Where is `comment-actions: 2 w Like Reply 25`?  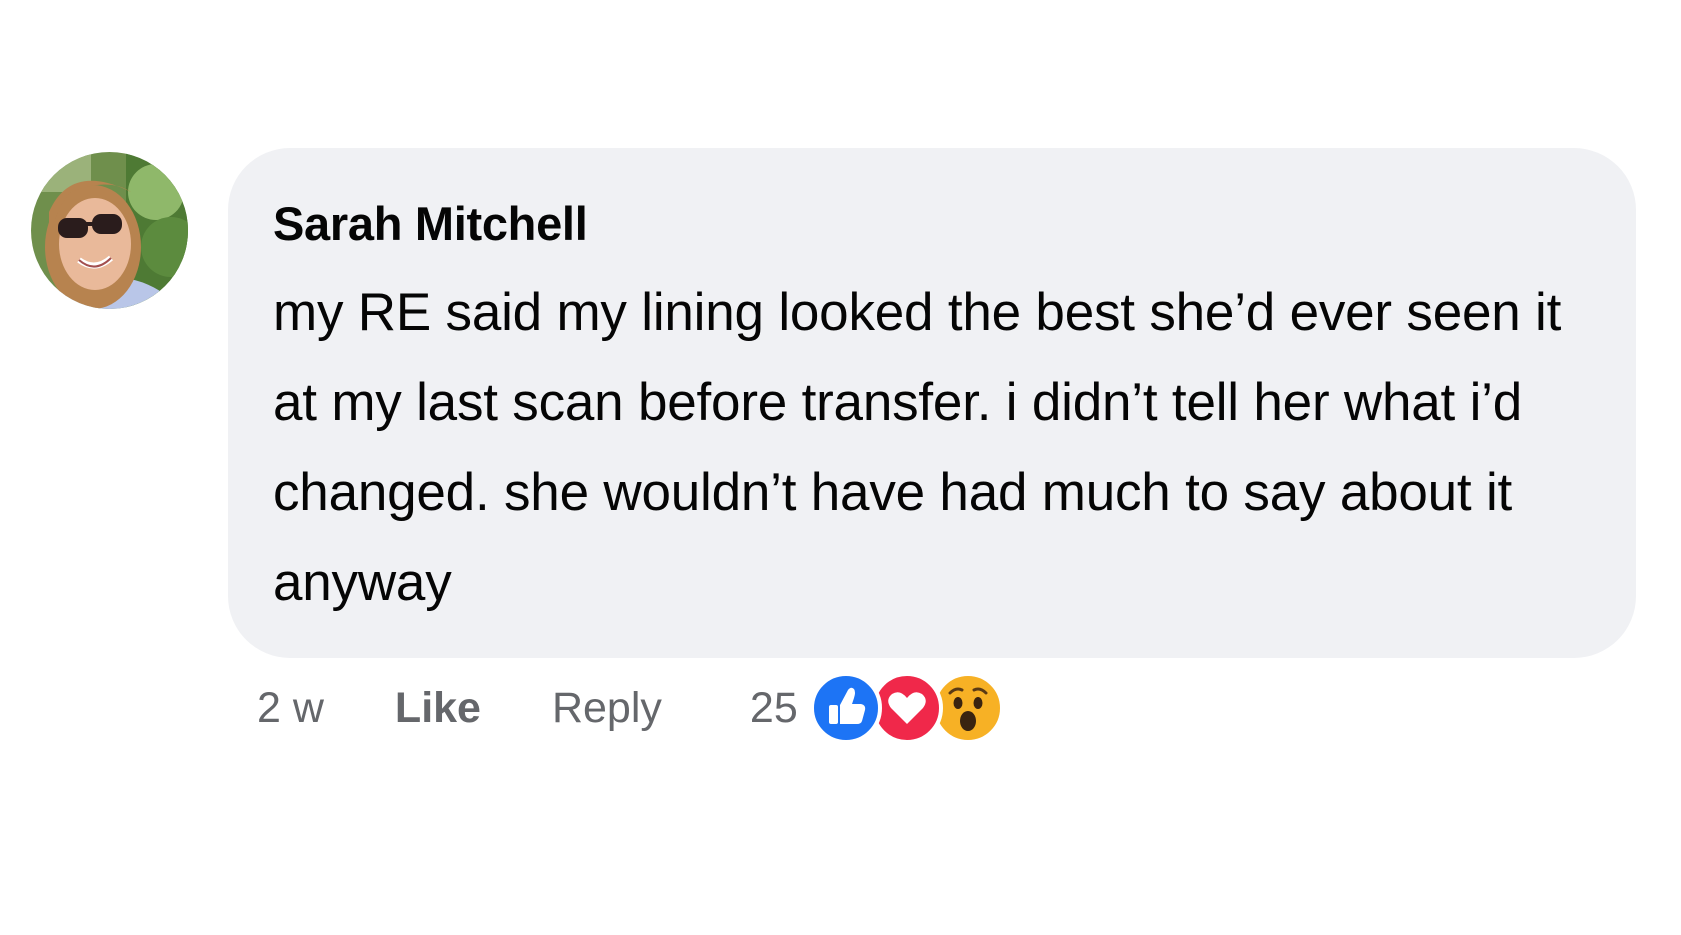
comment-actions: 2 w Like Reply 25 is located at coordinates (630, 708).